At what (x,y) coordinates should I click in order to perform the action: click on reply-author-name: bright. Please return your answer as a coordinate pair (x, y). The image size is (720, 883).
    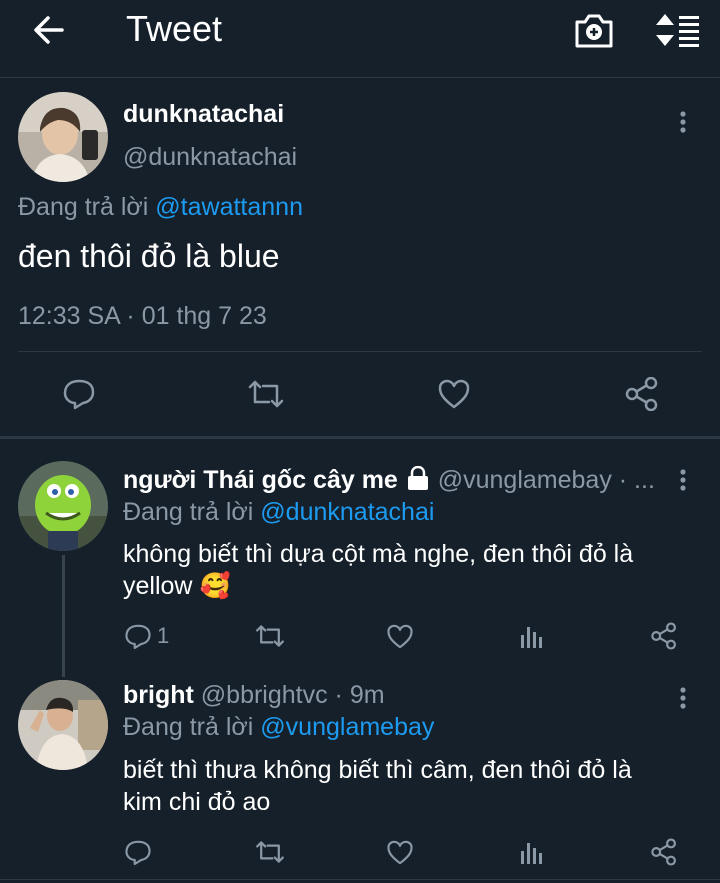
    Looking at the image, I should click on (158, 695).